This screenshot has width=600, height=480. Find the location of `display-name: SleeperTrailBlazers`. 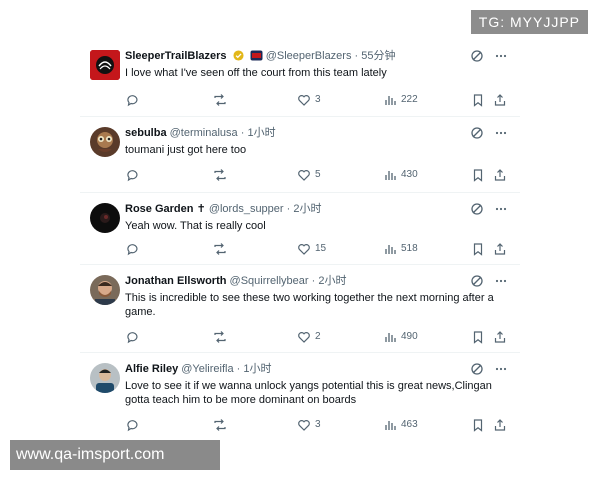

display-name: SleeperTrailBlazers is located at coordinates (176, 56).